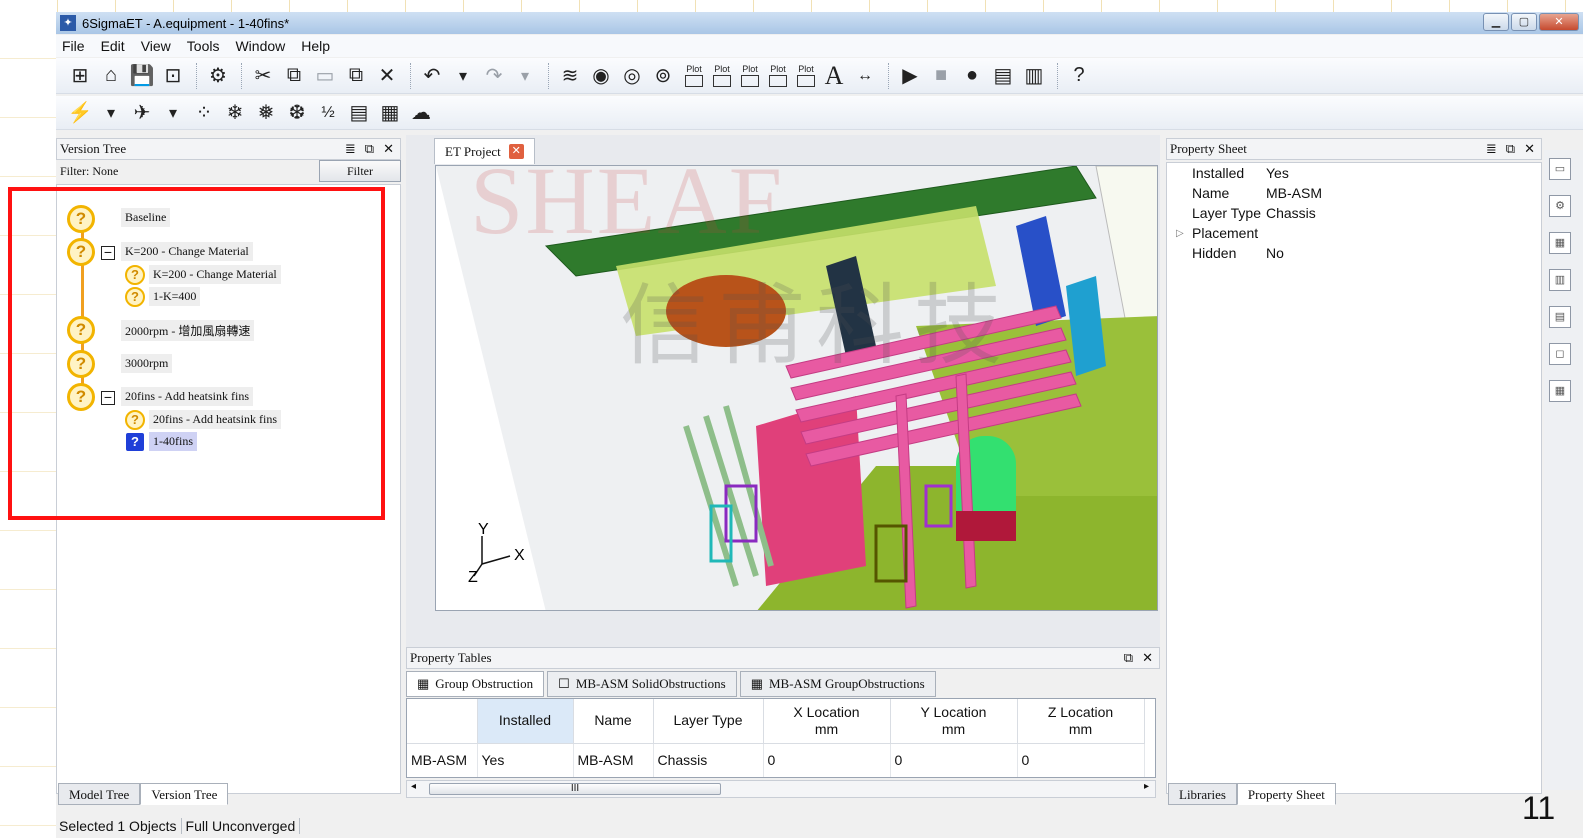 Image resolution: width=1583 pixels, height=838 pixels. I want to click on stop-icon: ■, so click(941, 76).